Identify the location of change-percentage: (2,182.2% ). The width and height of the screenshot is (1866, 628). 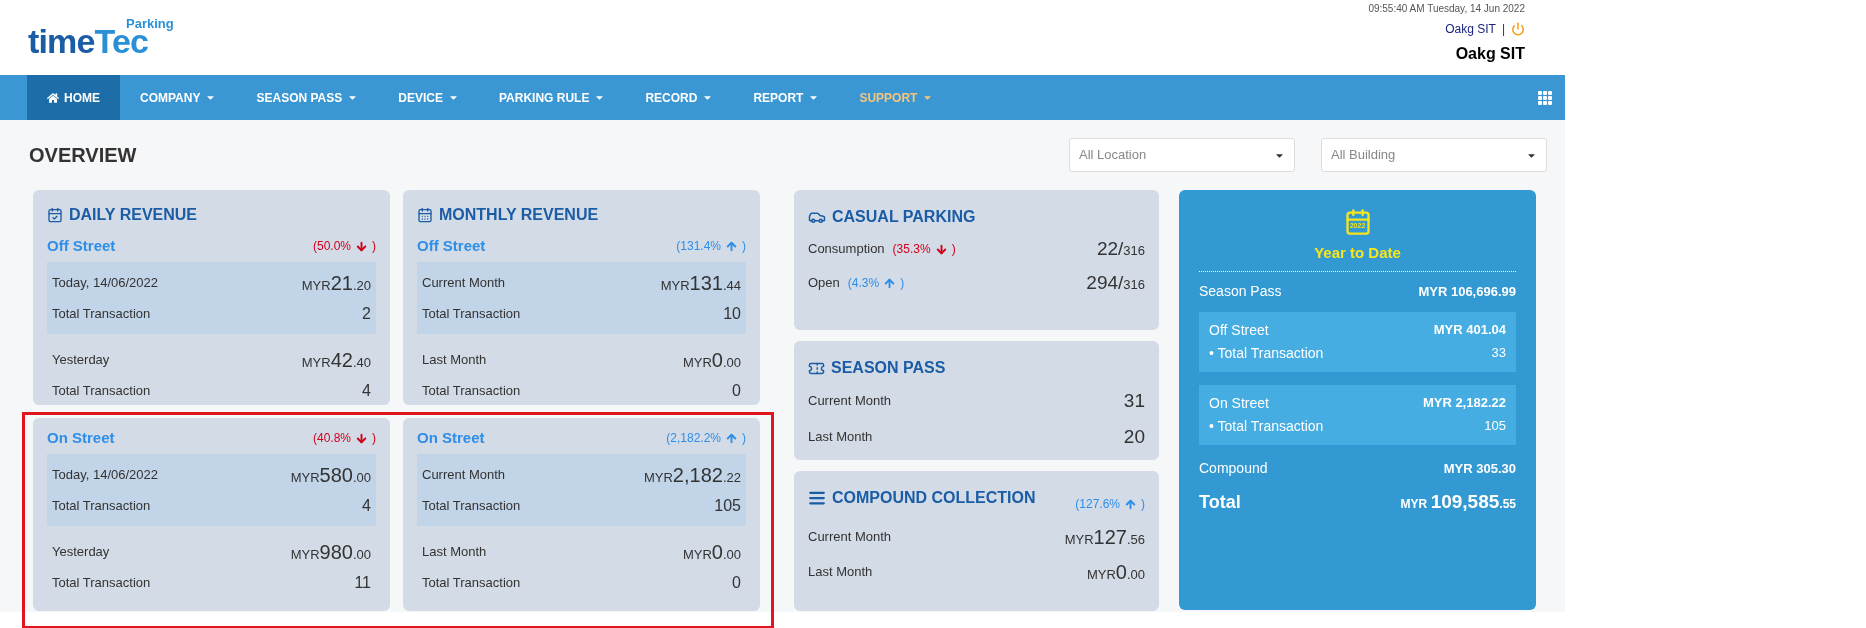
(706, 438).